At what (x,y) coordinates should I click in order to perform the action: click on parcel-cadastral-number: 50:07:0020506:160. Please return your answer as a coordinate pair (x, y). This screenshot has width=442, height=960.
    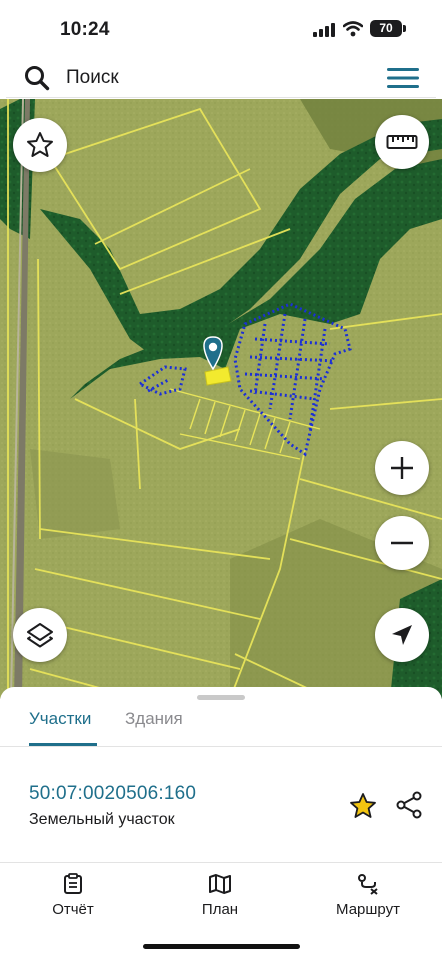
    Looking at the image, I should click on (112, 794).